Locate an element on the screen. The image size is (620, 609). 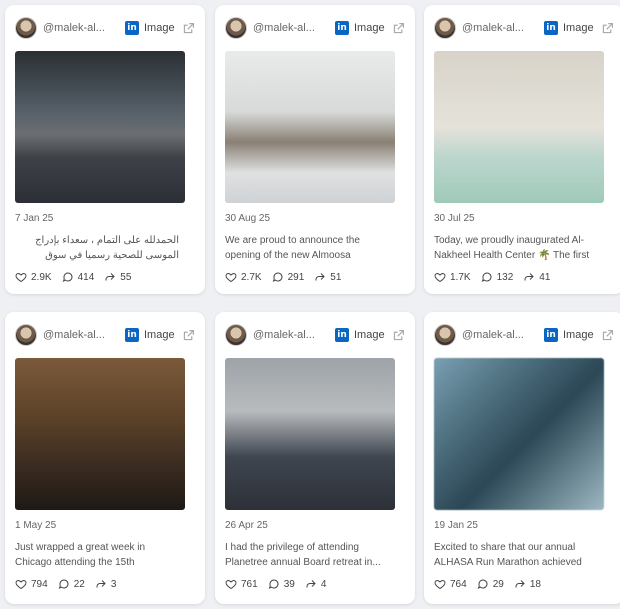
post-date: 30 Jul 25 is located at coordinates (454, 218).